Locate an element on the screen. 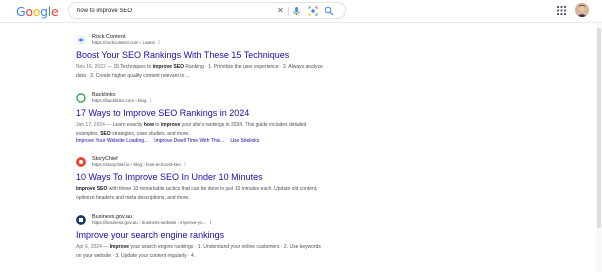  logo-letter: G is located at coordinates (21, 11).